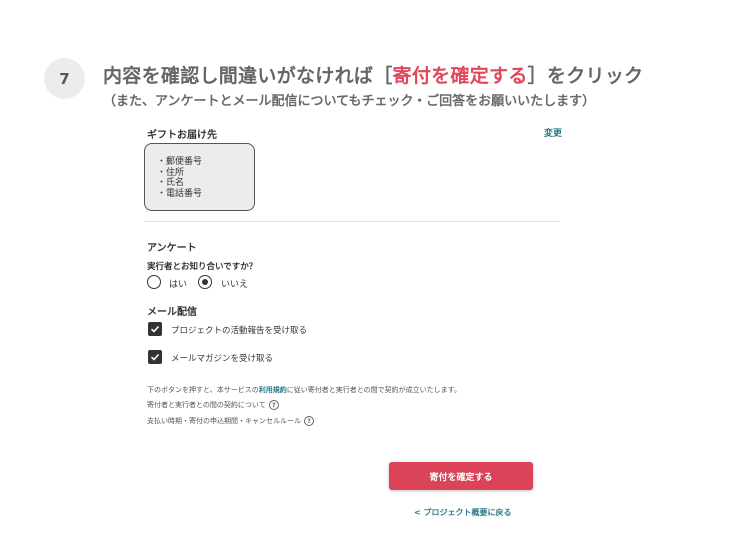 This screenshot has height=552, width=736. What do you see at coordinates (238, 76) in the screenshot?
I see `step-title-prefix: 内容を確認し間違いがなければ` at bounding box center [238, 76].